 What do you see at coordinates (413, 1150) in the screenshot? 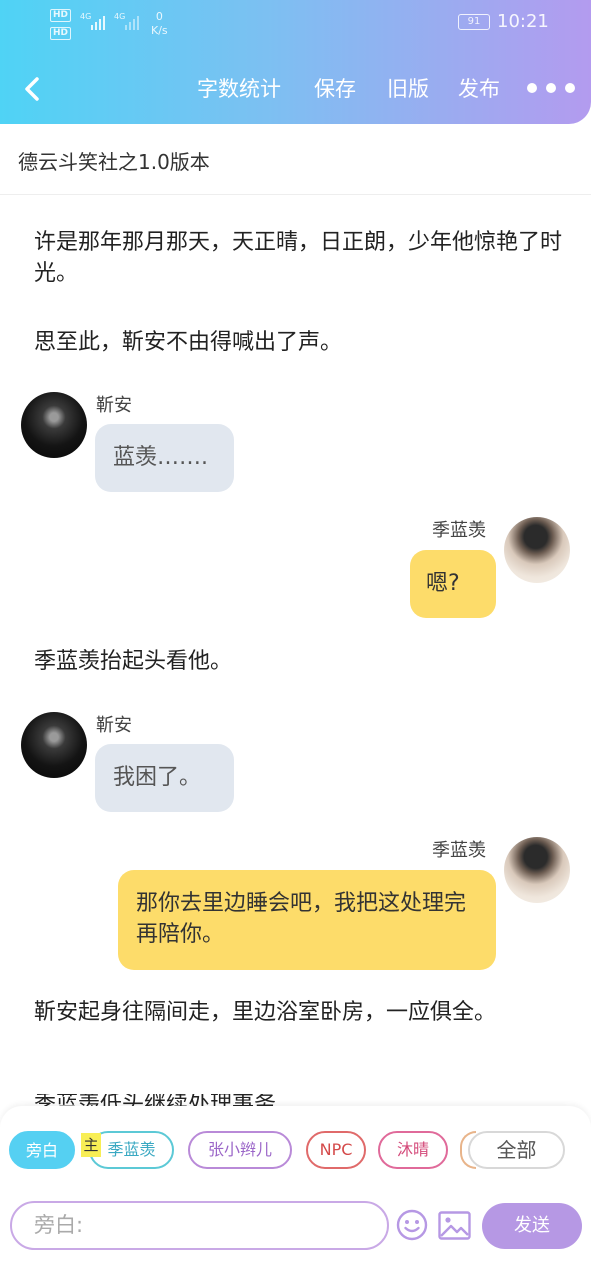
I see `role-chip-mu: 沐晴` at bounding box center [413, 1150].